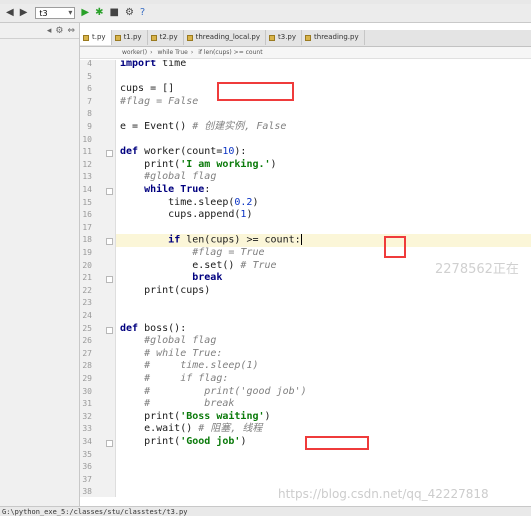 The height and width of the screenshot is (517, 531). I want to click on line-number: 11, so click(87, 152).